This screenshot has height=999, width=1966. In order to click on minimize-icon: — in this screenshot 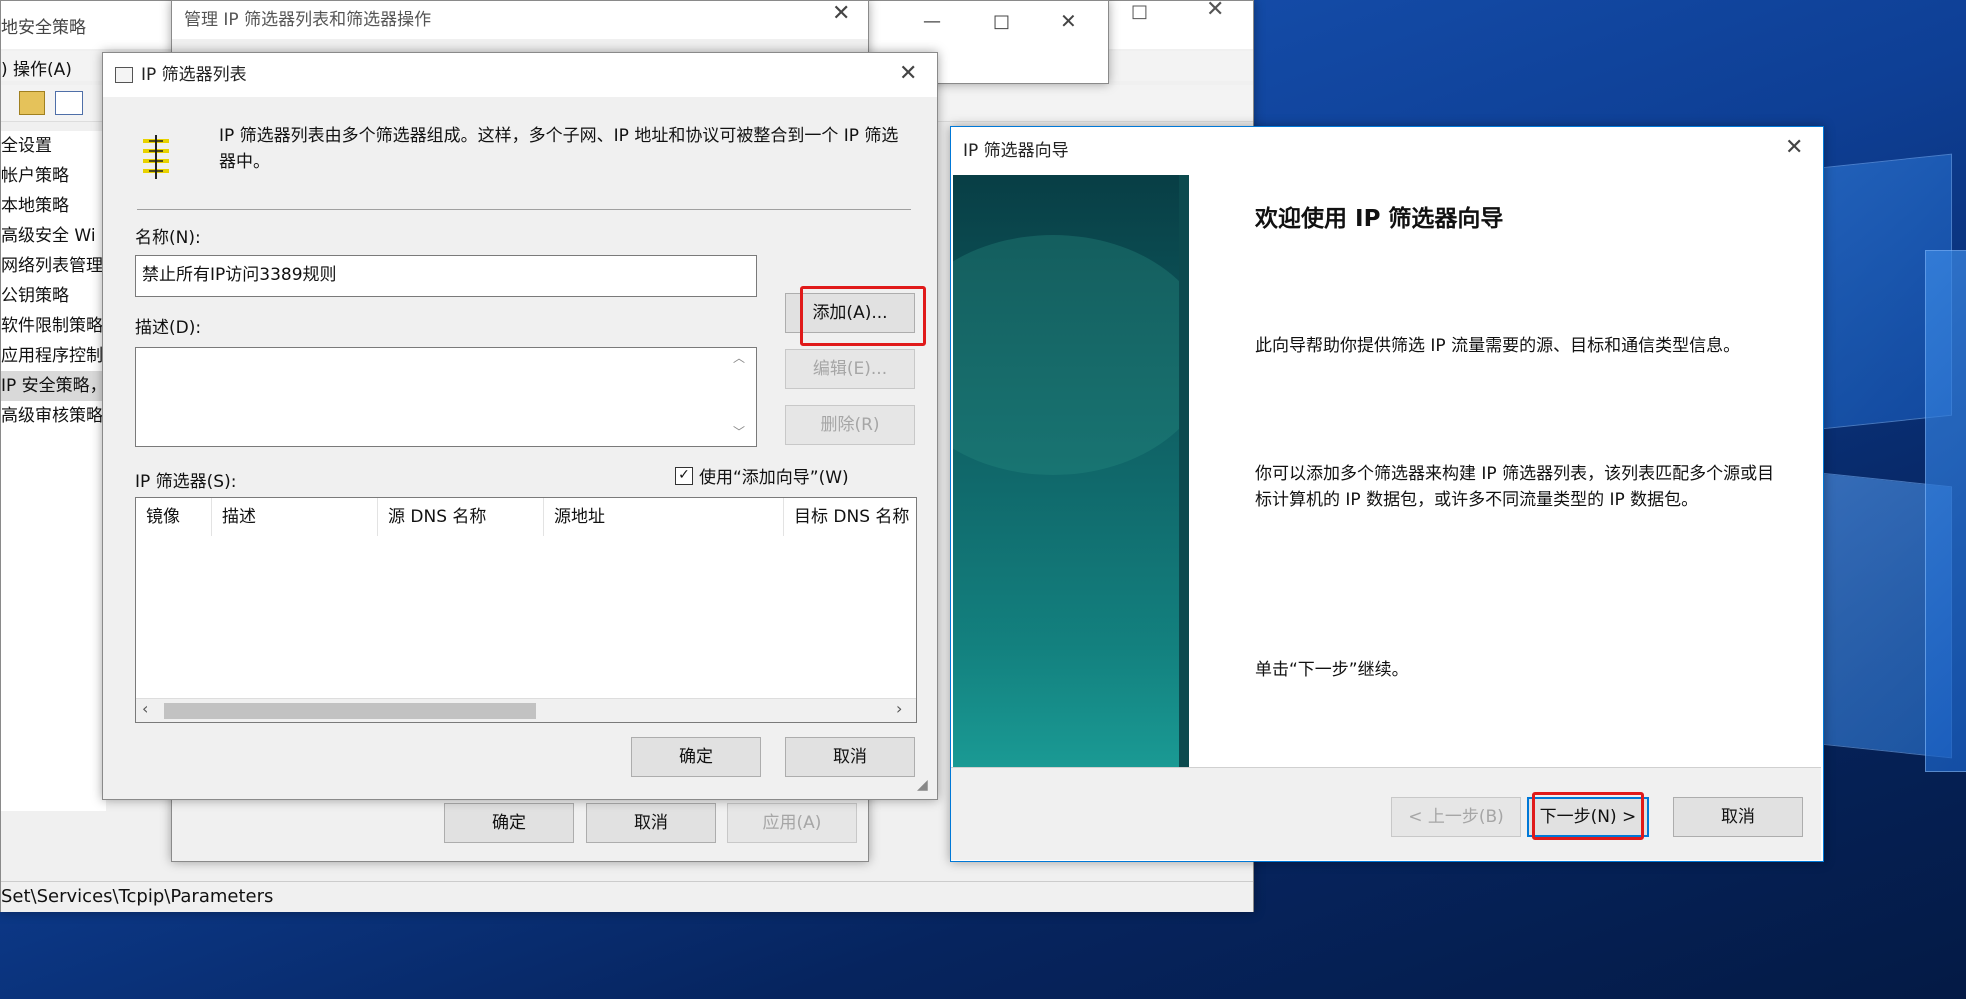, I will do `click(932, 21)`.